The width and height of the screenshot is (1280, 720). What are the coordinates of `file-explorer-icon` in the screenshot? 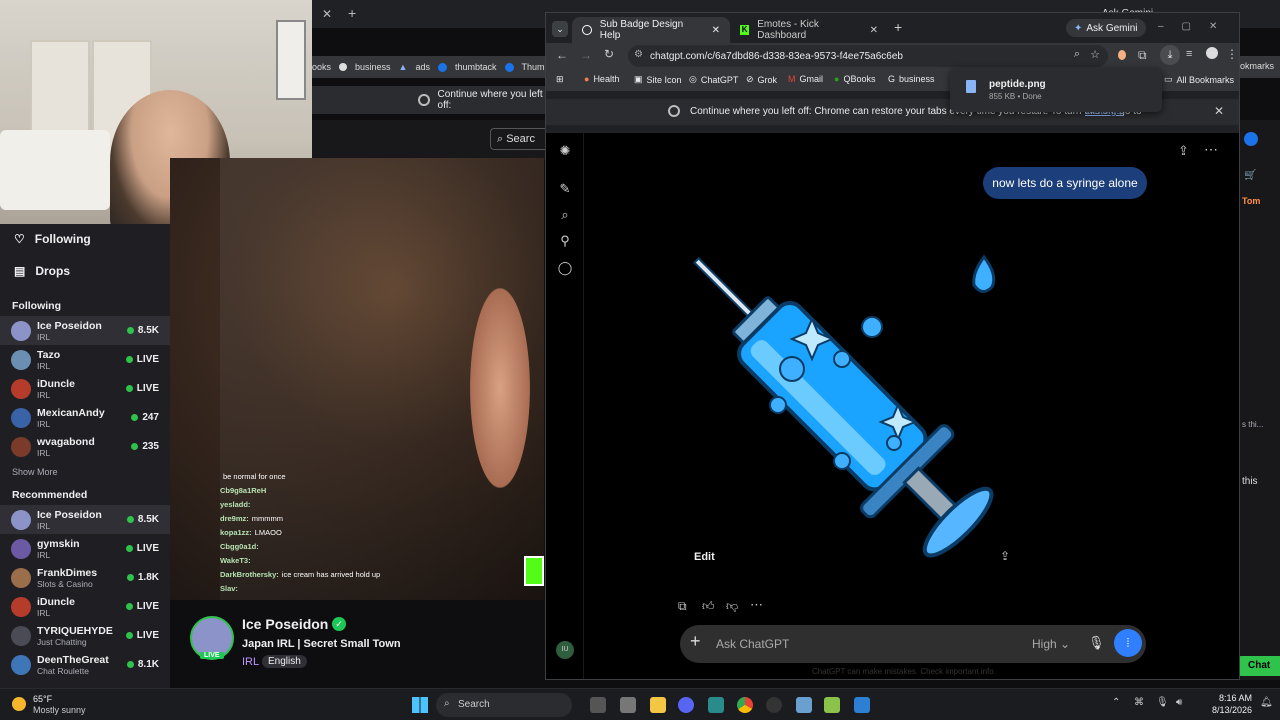 It's located at (658, 705).